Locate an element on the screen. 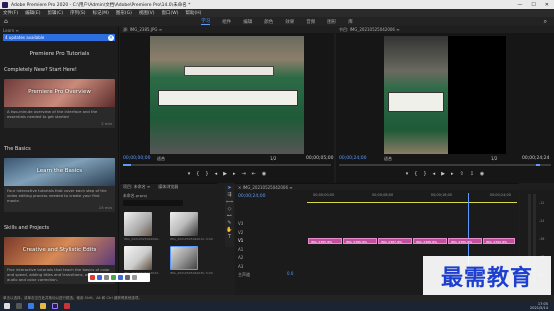 The image size is (554, 311). menu-view: 视图(V) is located at coordinates (147, 13).